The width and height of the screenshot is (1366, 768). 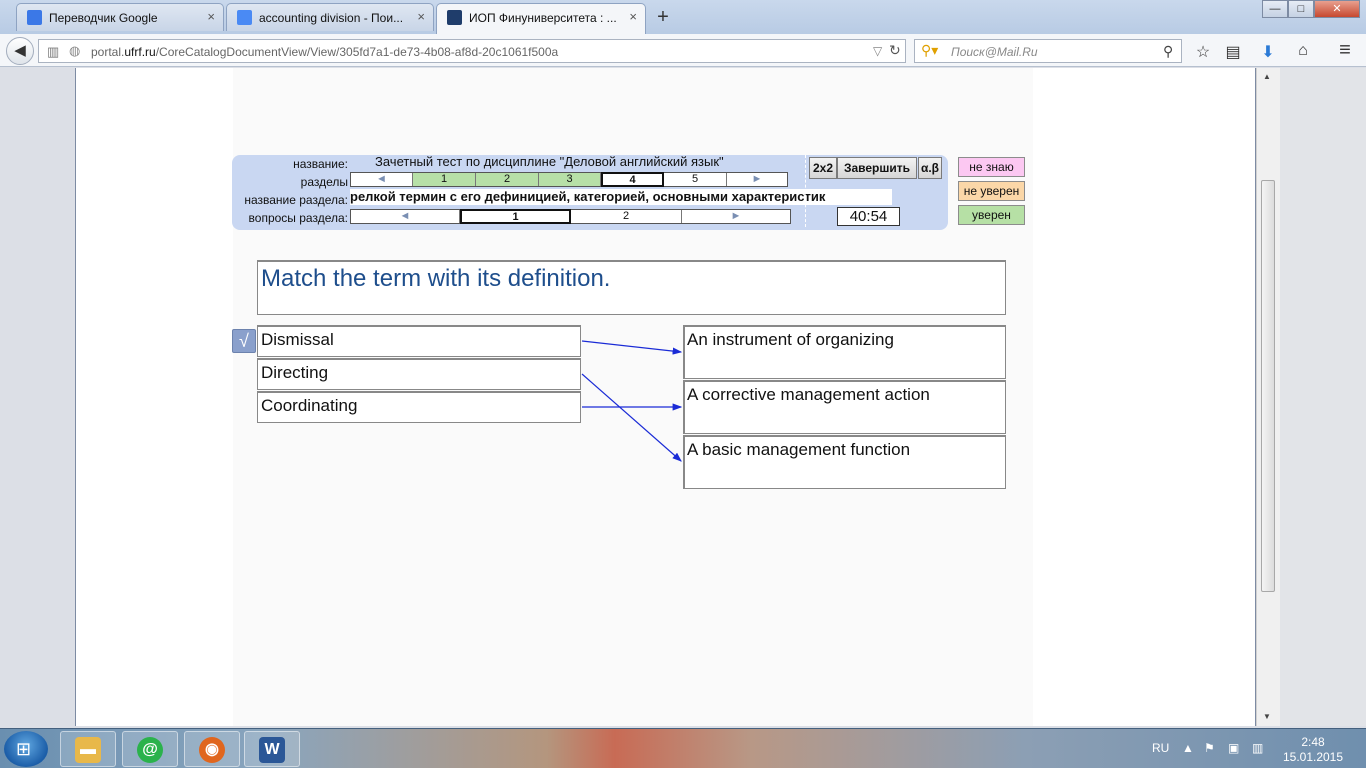 I want to click on answered-checkmark-icon: √, so click(x=244, y=341).